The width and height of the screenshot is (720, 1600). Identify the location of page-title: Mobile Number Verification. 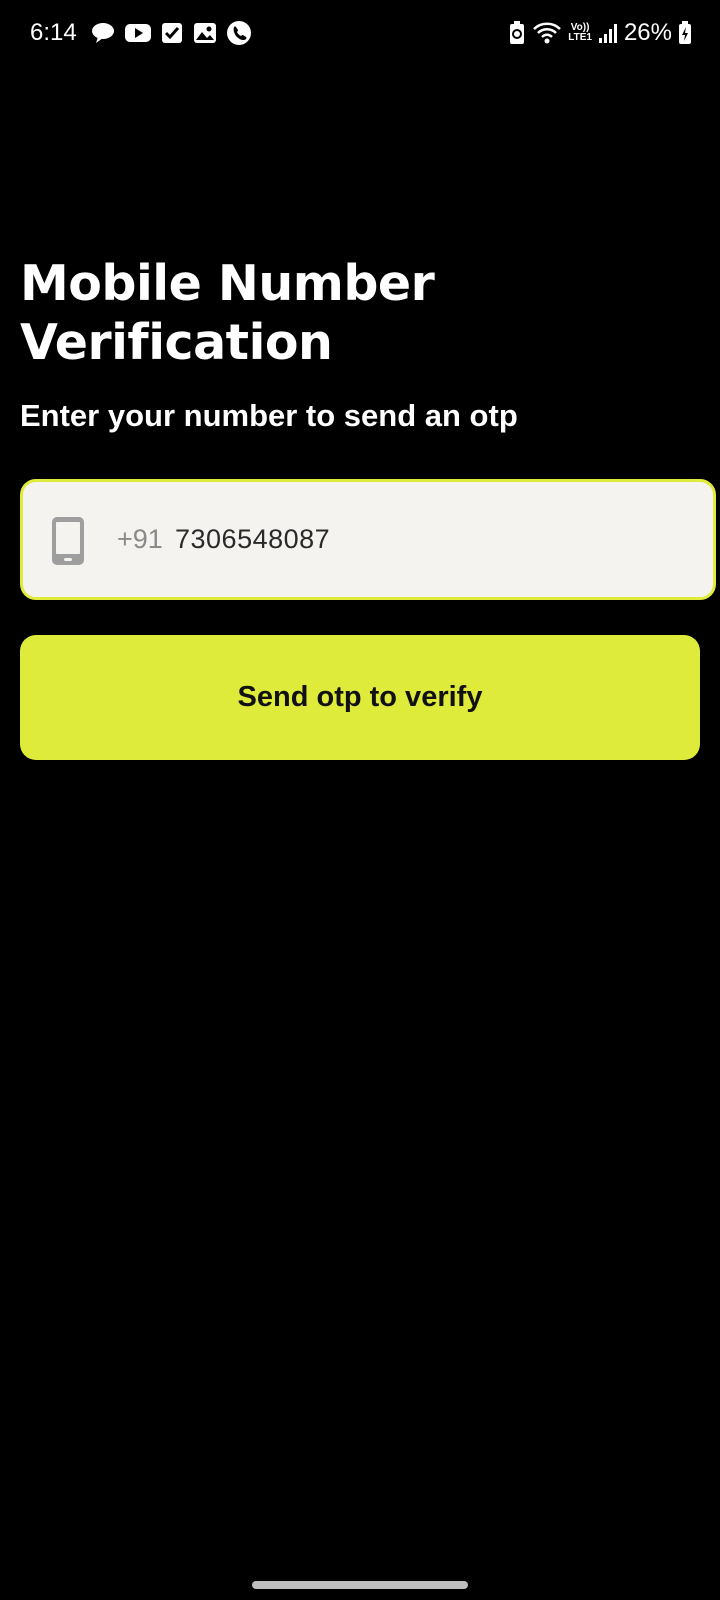
(227, 313).